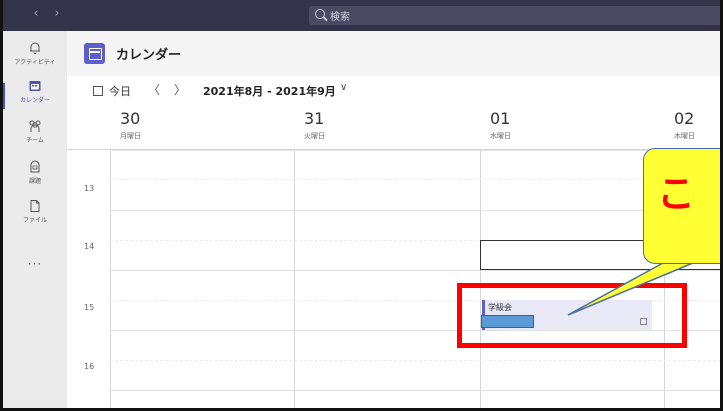 The height and width of the screenshot is (411, 723). I want to click on callout-bubble: こ, so click(681, 206).